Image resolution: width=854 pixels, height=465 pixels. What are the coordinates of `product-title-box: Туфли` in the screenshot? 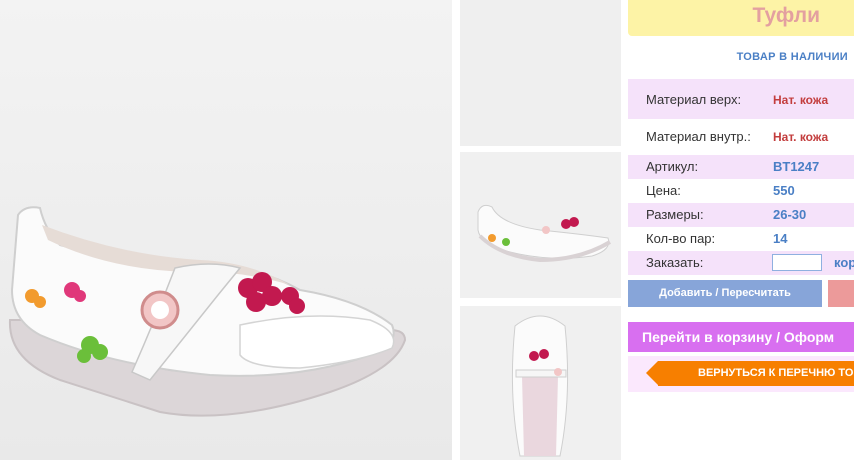 It's located at (741, 18).